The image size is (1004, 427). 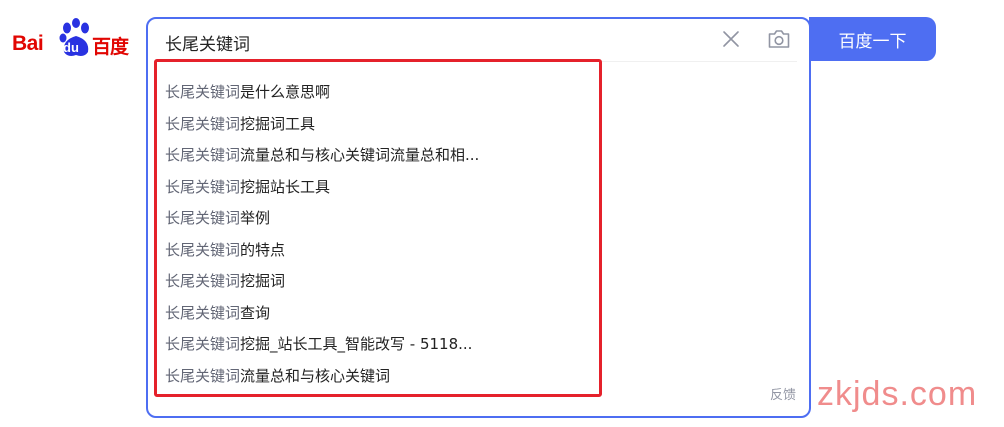 What do you see at coordinates (285, 92) in the screenshot?
I see `suggestion-suffix: 是什么意思啊` at bounding box center [285, 92].